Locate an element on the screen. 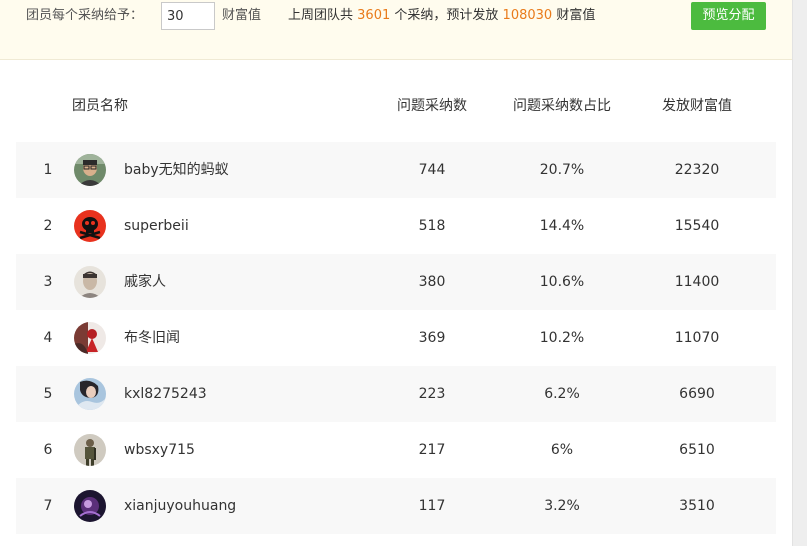  member-name-link: xianjuyouhuang is located at coordinates (180, 506).